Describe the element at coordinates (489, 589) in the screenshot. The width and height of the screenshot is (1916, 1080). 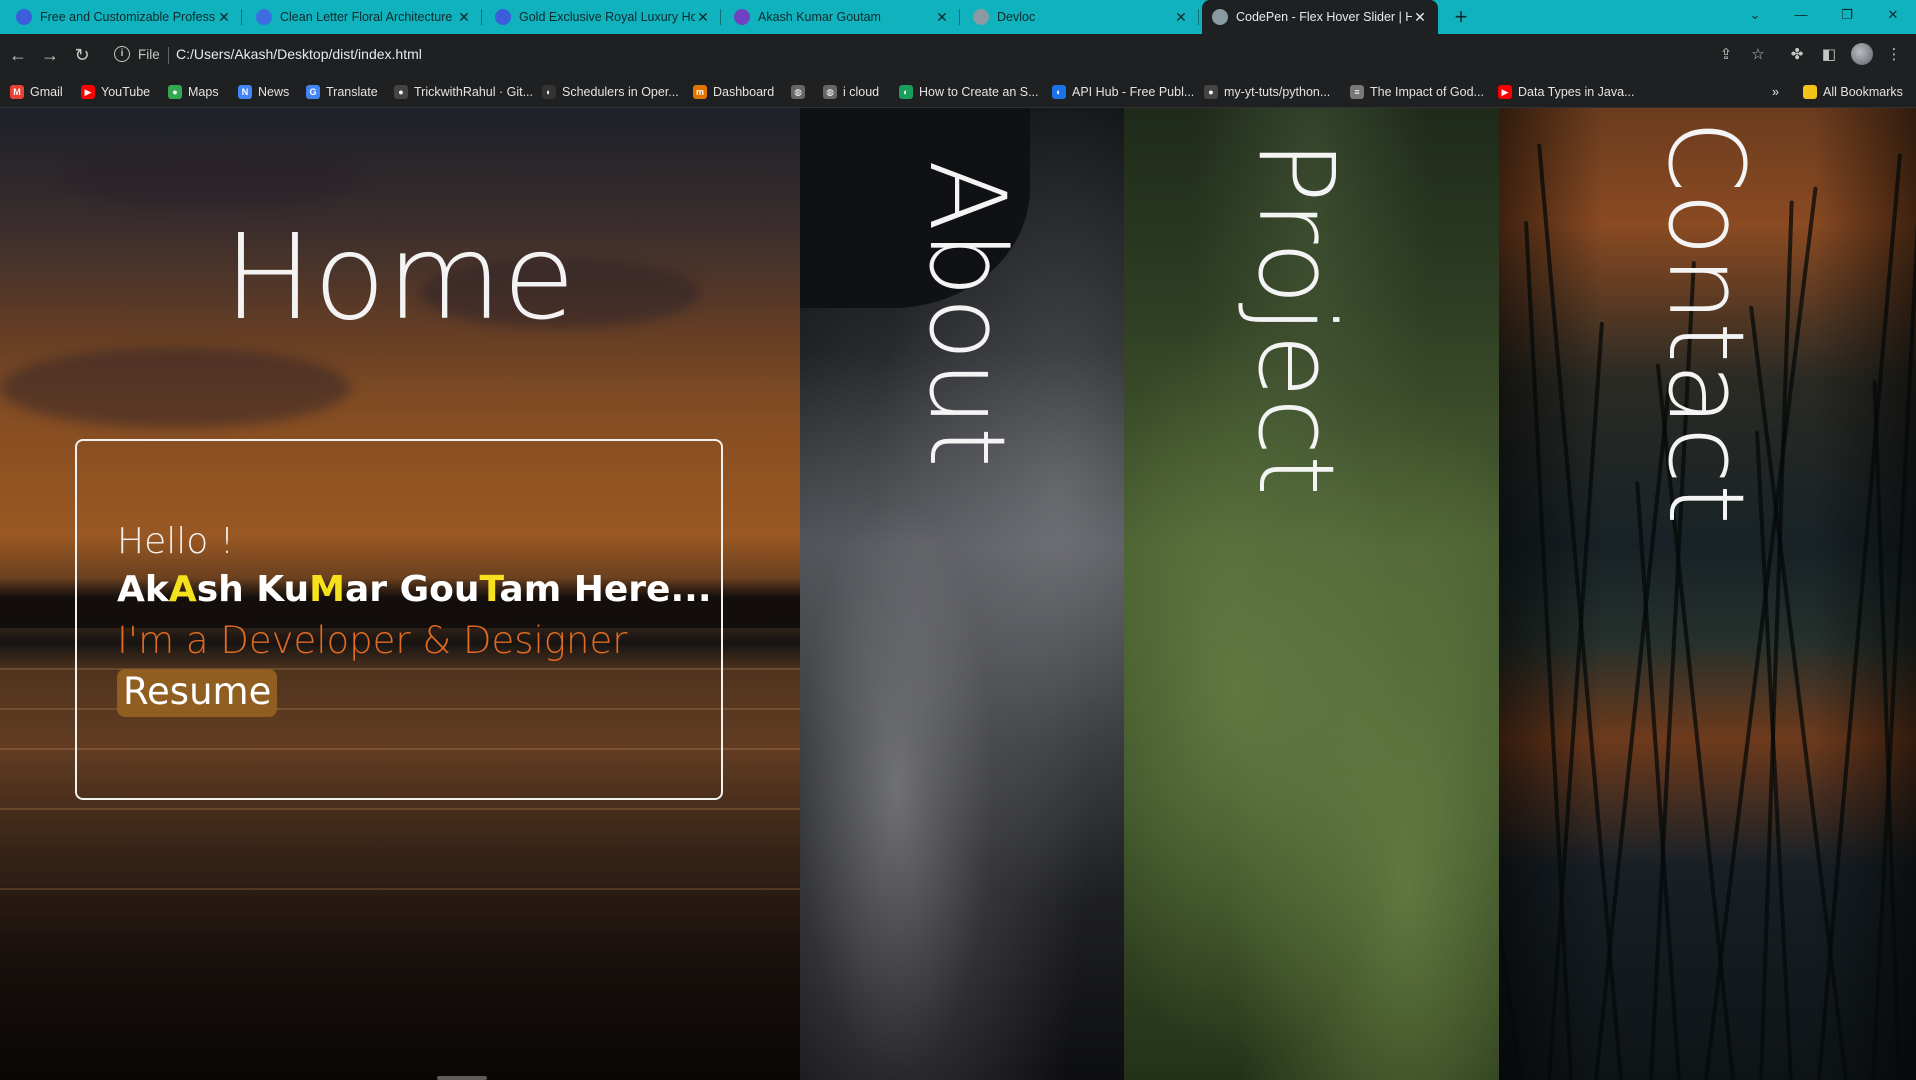
I see `name-highlight-letter: T` at that location.